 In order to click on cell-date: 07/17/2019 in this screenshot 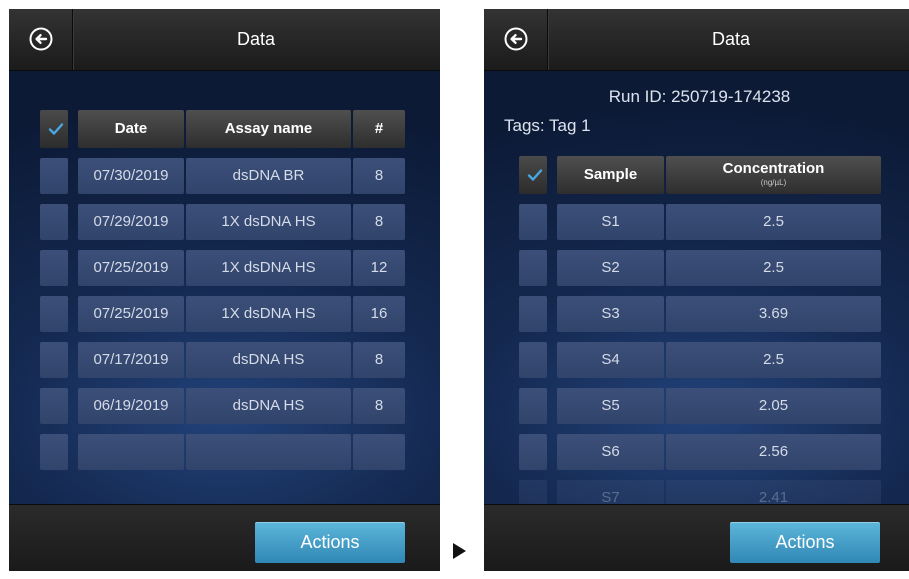, I will do `click(131, 360)`.